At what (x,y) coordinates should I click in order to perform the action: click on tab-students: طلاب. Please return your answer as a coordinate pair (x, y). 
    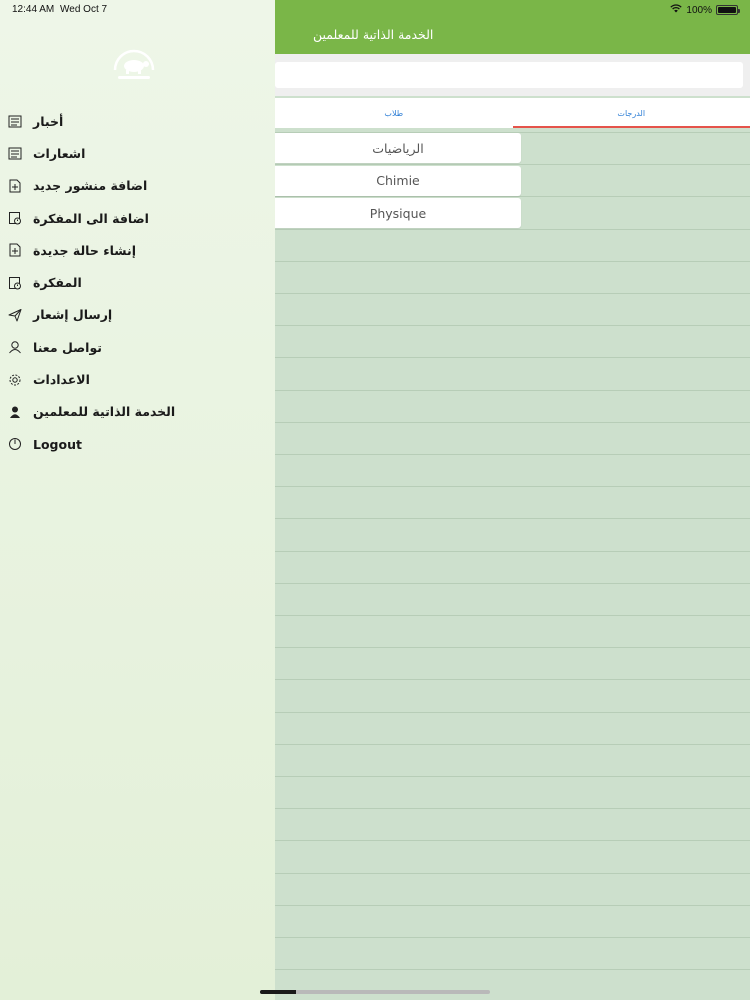
    Looking at the image, I should click on (394, 113).